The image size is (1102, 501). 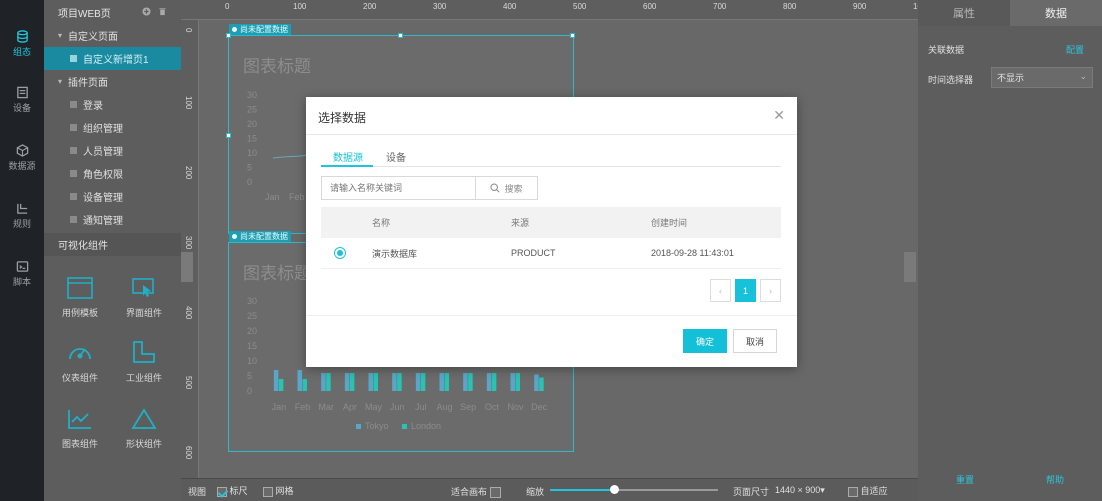 What do you see at coordinates (398, 188) in the screenshot?
I see `search-input` at bounding box center [398, 188].